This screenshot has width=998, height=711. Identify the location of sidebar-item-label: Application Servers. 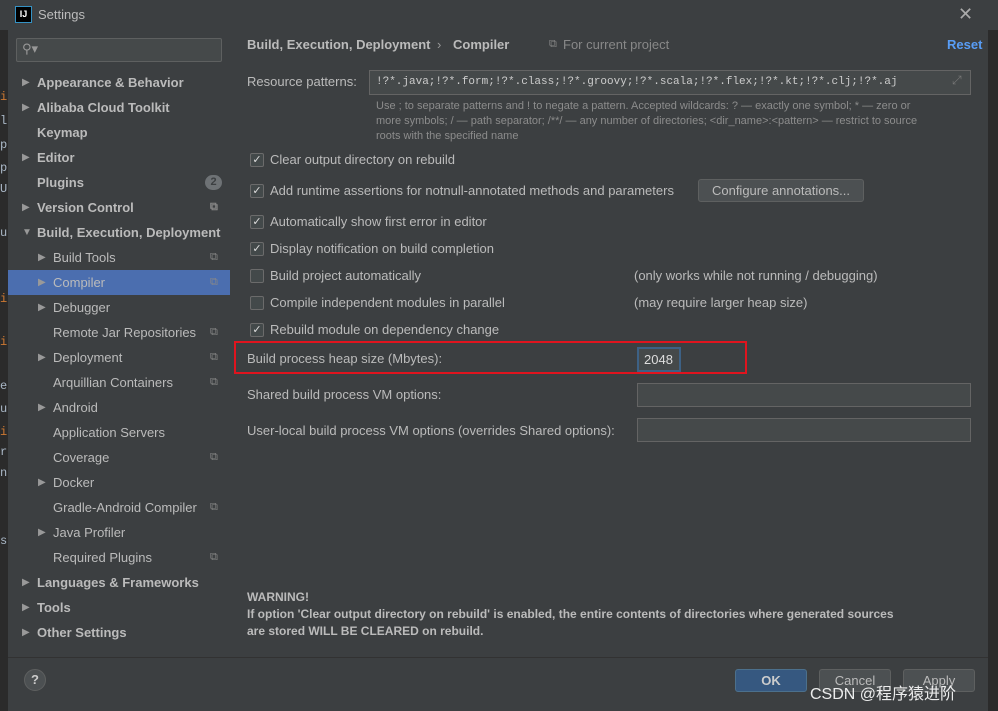
(109, 432).